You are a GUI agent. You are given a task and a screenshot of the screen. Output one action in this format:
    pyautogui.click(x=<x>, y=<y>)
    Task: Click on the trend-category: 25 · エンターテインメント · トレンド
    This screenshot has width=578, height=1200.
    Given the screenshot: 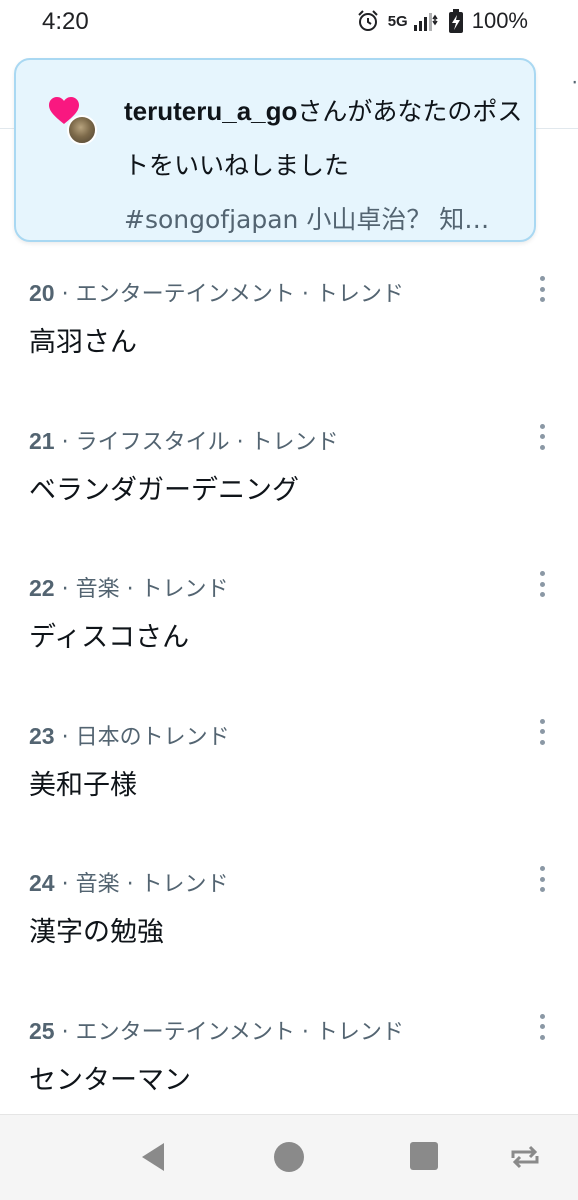 What is the action you would take?
    pyautogui.click(x=216, y=1031)
    